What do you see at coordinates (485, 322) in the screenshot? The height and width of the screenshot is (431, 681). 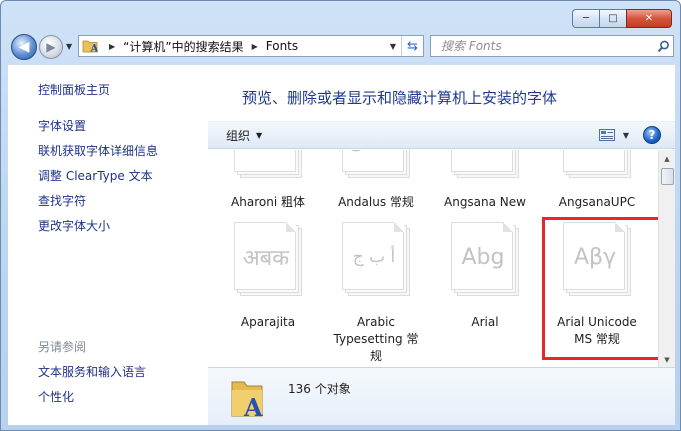 I see `font-name: Arial` at bounding box center [485, 322].